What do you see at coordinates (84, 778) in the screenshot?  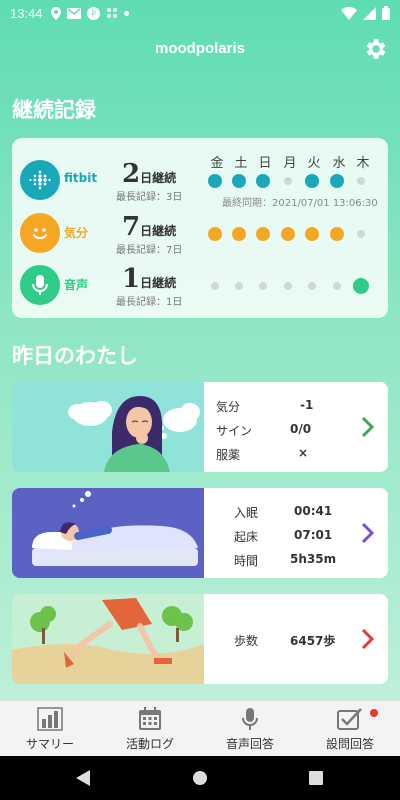 I see `back-icon` at bounding box center [84, 778].